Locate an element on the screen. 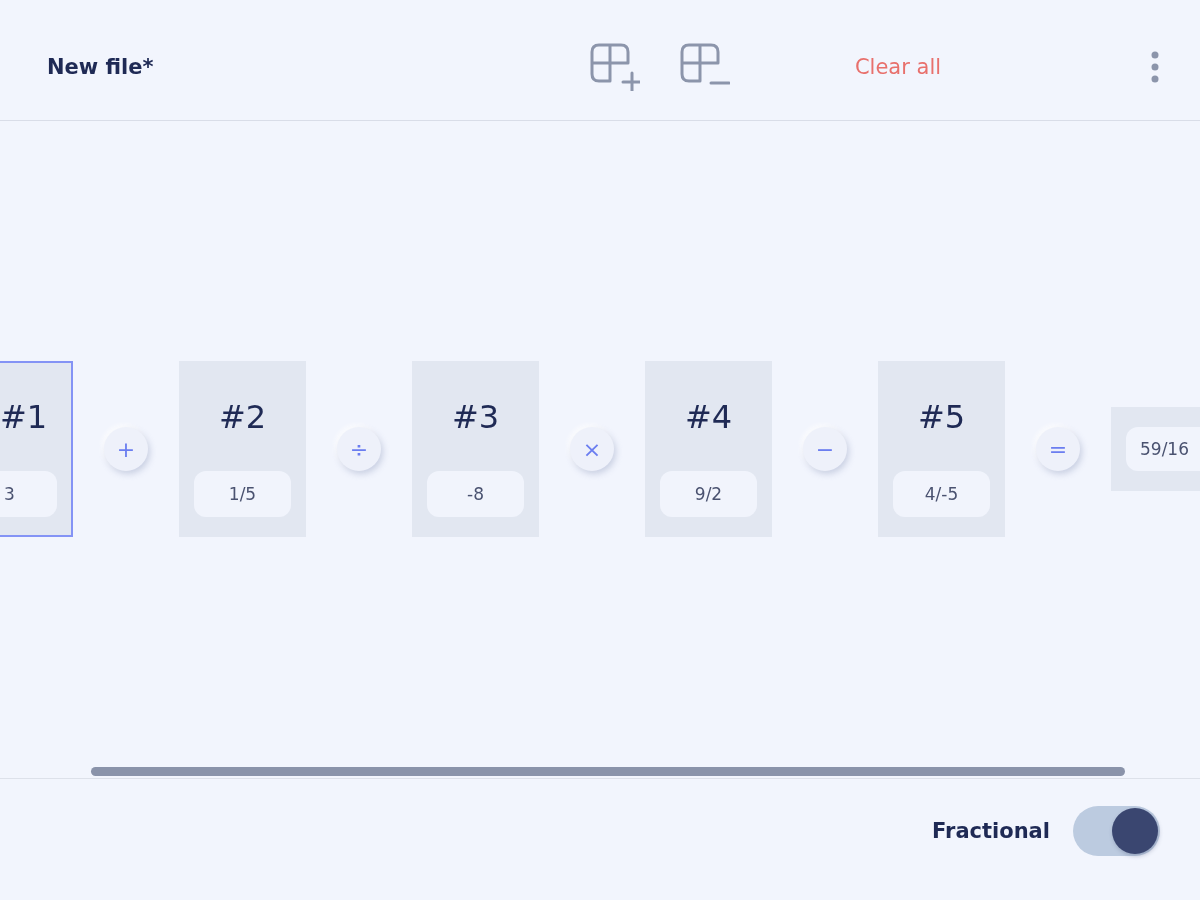 The height and width of the screenshot is (900, 1200). value-field: -8 is located at coordinates (475, 494).